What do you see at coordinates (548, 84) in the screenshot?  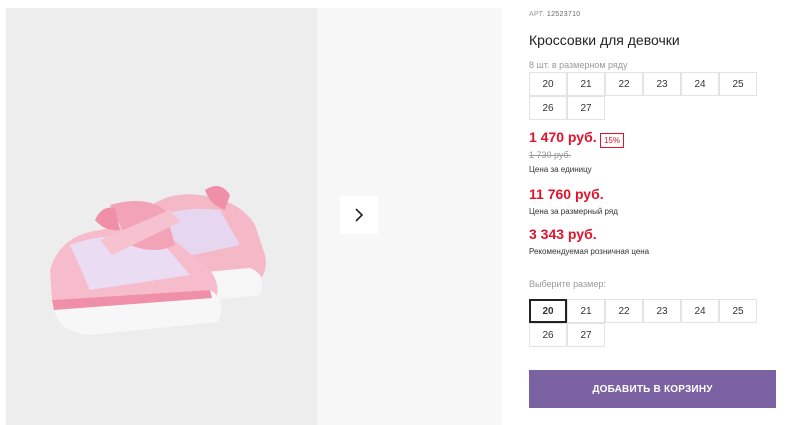 I see `size-row-cell: 20` at bounding box center [548, 84].